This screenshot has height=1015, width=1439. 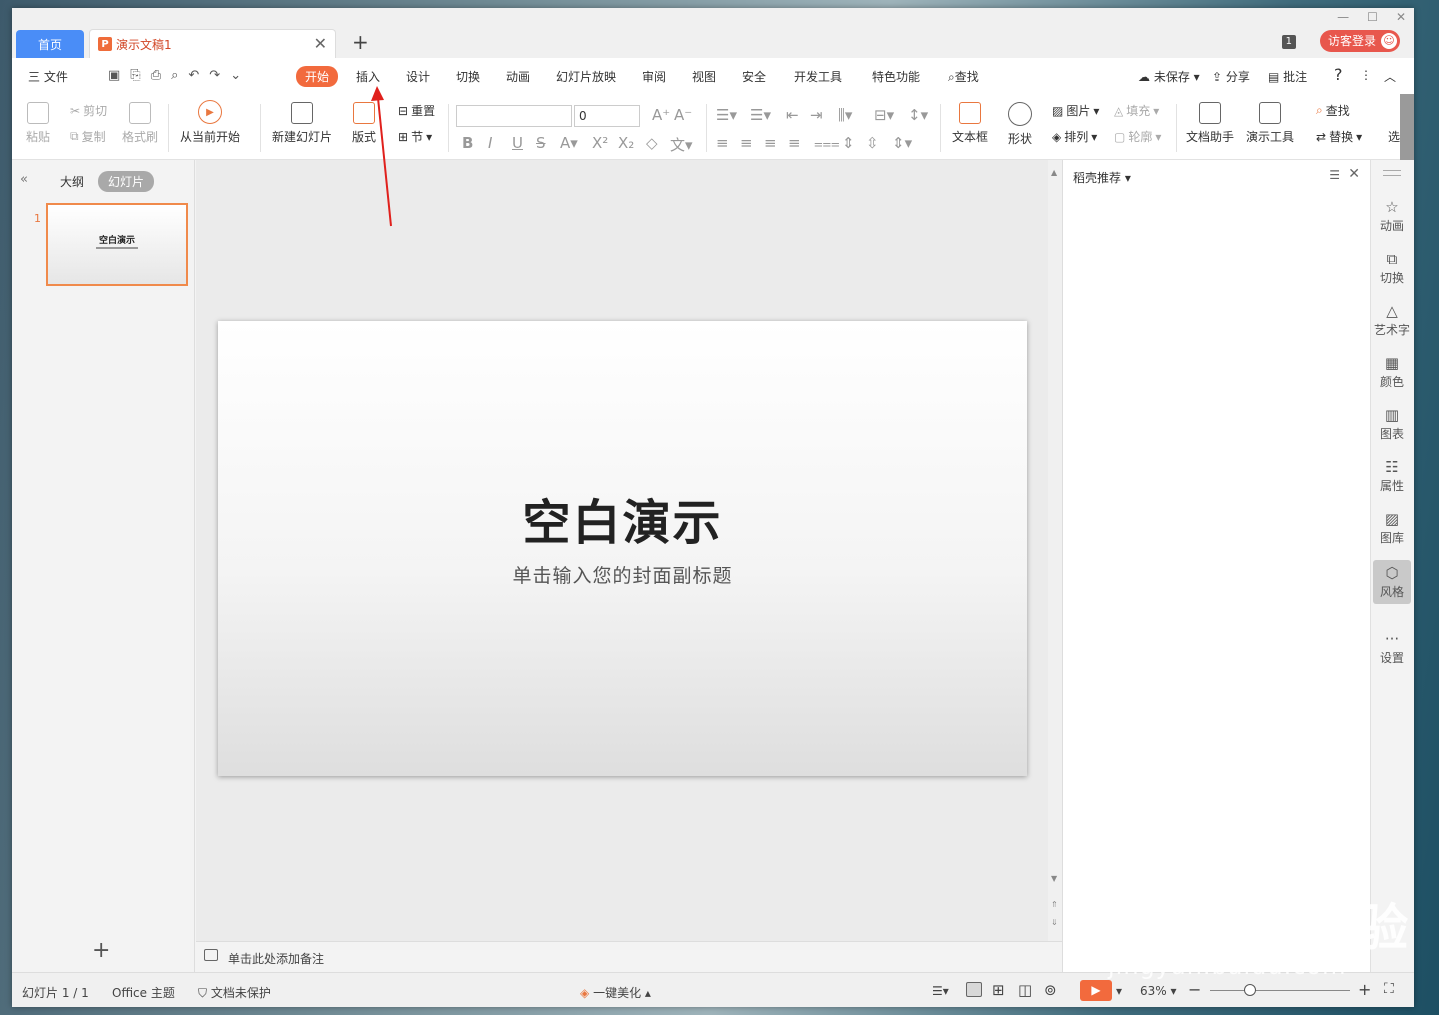 I want to click on tab-design: 设计, so click(x=418, y=76).